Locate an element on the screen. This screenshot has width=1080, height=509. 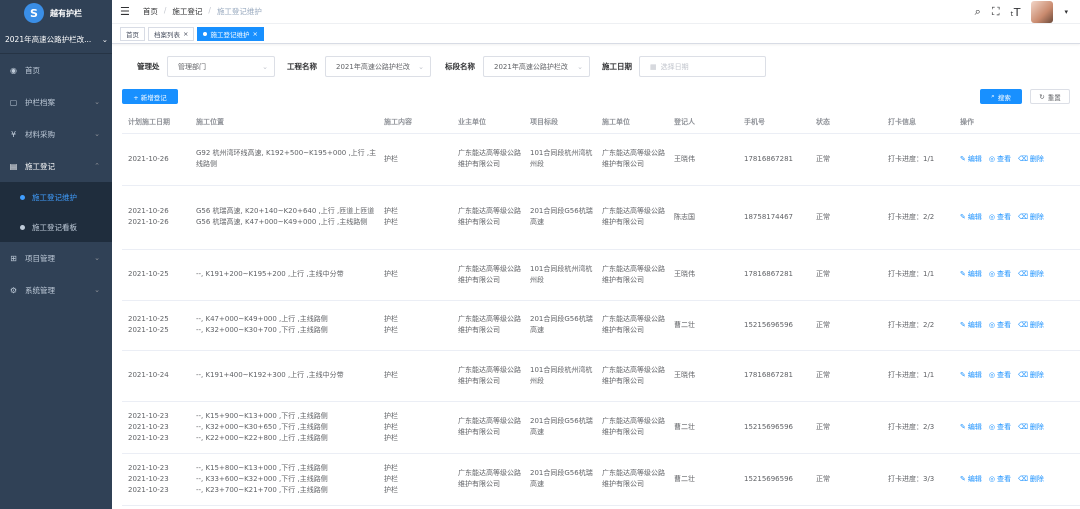
sidebar-item-project: ⊞ 项目管理 ⌄ is located at coordinates (56, 258).